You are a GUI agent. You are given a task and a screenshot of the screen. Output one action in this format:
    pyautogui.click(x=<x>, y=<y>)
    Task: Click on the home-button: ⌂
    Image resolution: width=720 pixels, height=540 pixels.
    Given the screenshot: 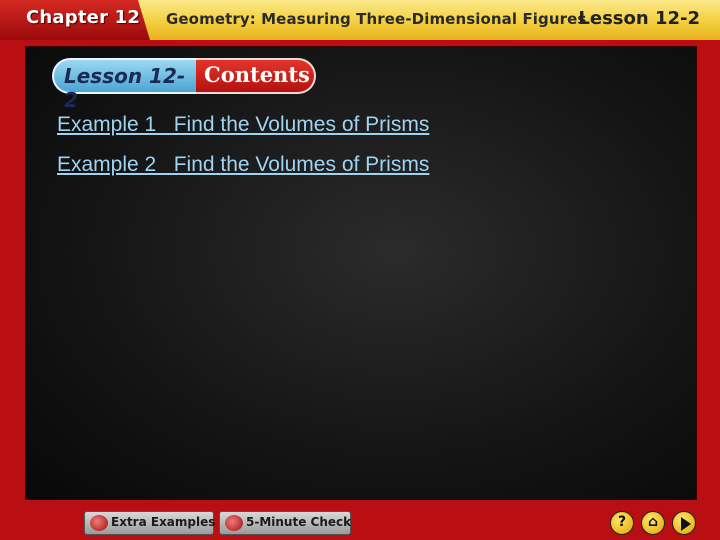 What is the action you would take?
    pyautogui.click(x=653, y=523)
    